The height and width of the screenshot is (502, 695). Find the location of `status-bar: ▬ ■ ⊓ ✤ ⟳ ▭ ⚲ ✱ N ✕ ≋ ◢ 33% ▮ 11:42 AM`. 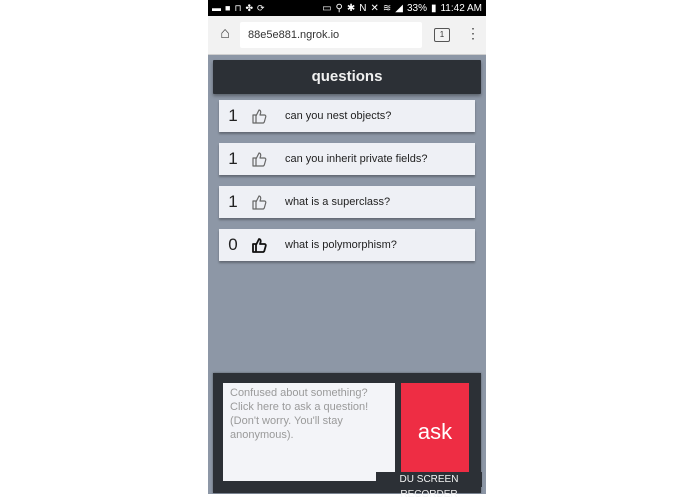

status-bar: ▬ ■ ⊓ ✤ ⟳ ▭ ⚲ ✱ N ✕ ≋ ◢ 33% ▮ 11:42 AM is located at coordinates (347, 8).